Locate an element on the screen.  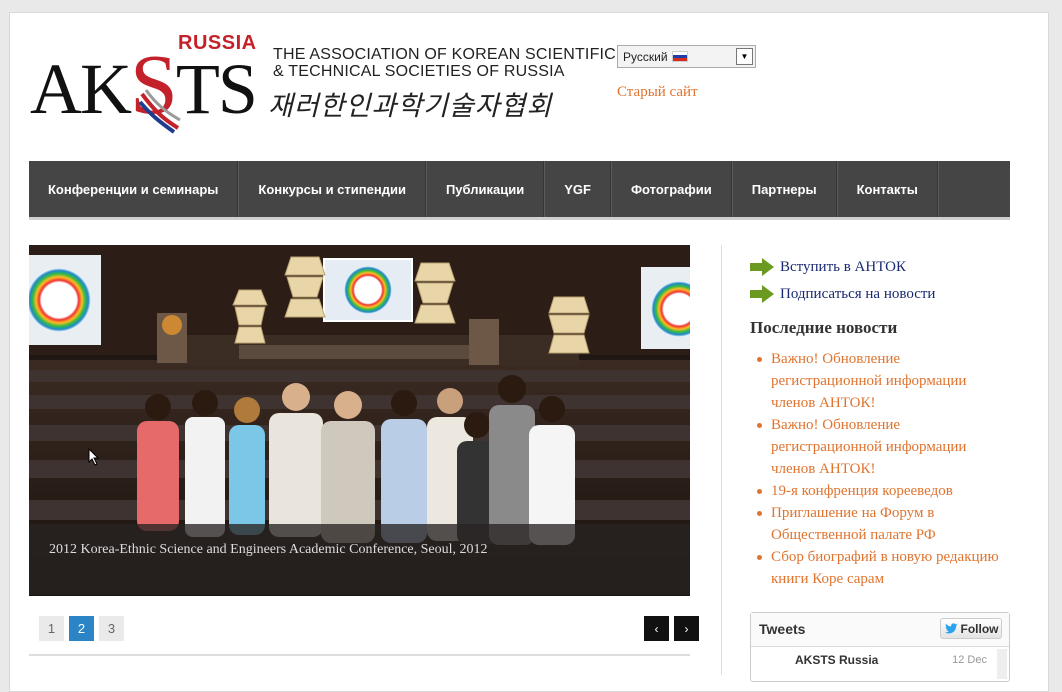
tweet-author: AKSTS Russia is located at coordinates (836, 660).